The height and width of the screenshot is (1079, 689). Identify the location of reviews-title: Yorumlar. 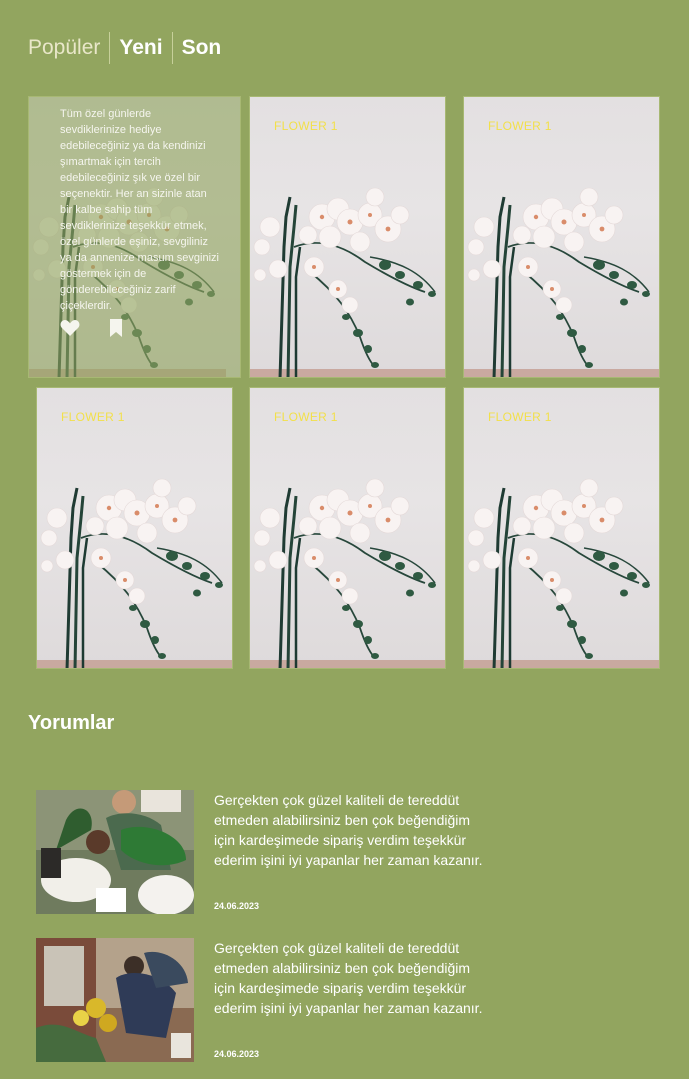
(71, 723).